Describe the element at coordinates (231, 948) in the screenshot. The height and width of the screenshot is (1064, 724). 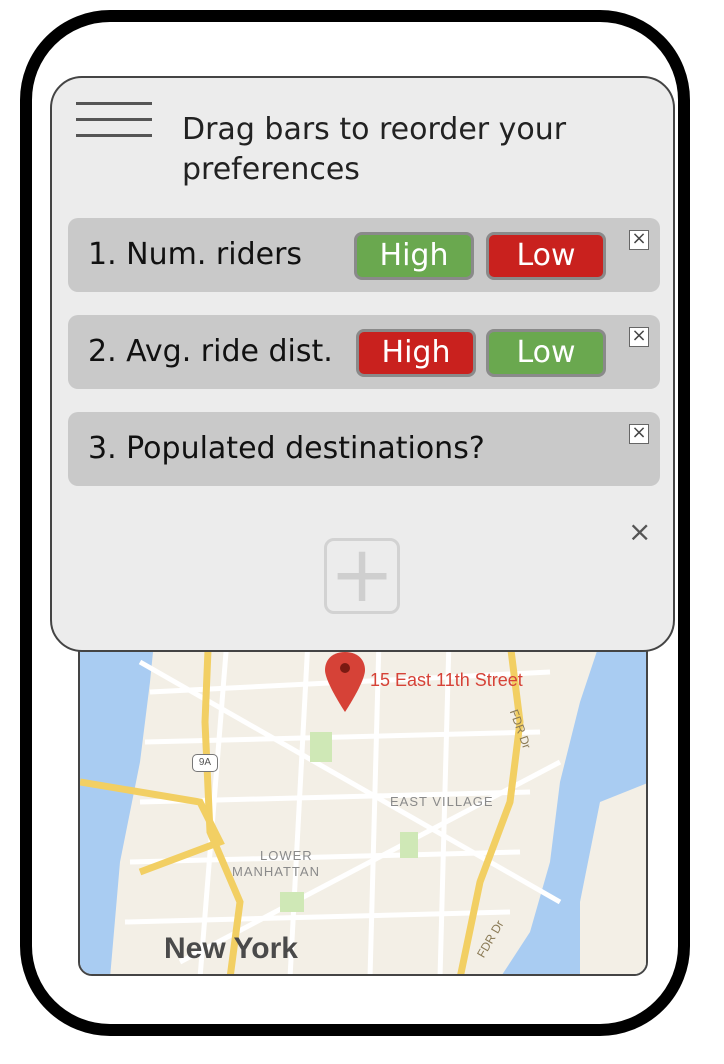
I see `city-label: New York` at that location.